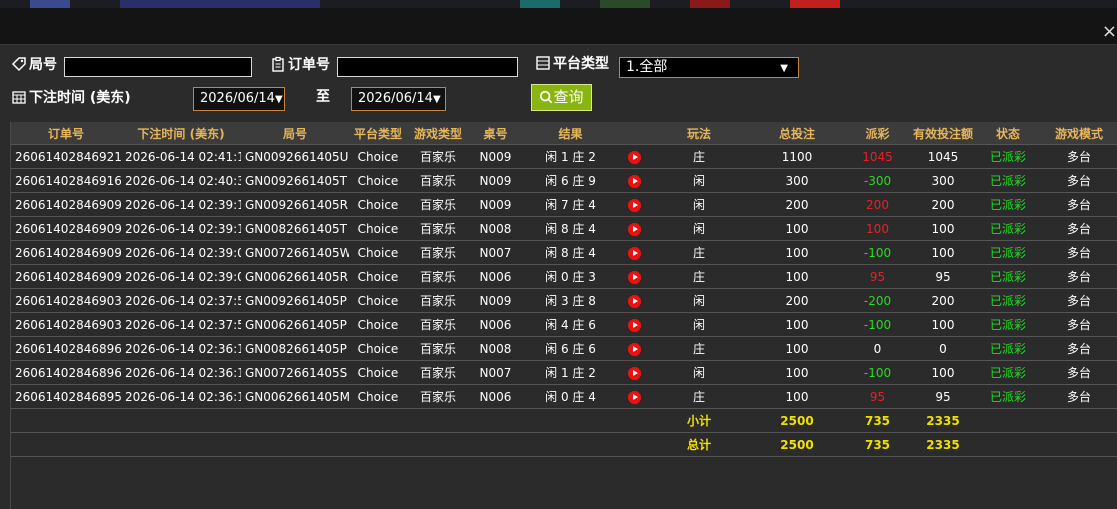 The image size is (1117, 509). I want to click on subtotal-label: 小计, so click(699, 420).